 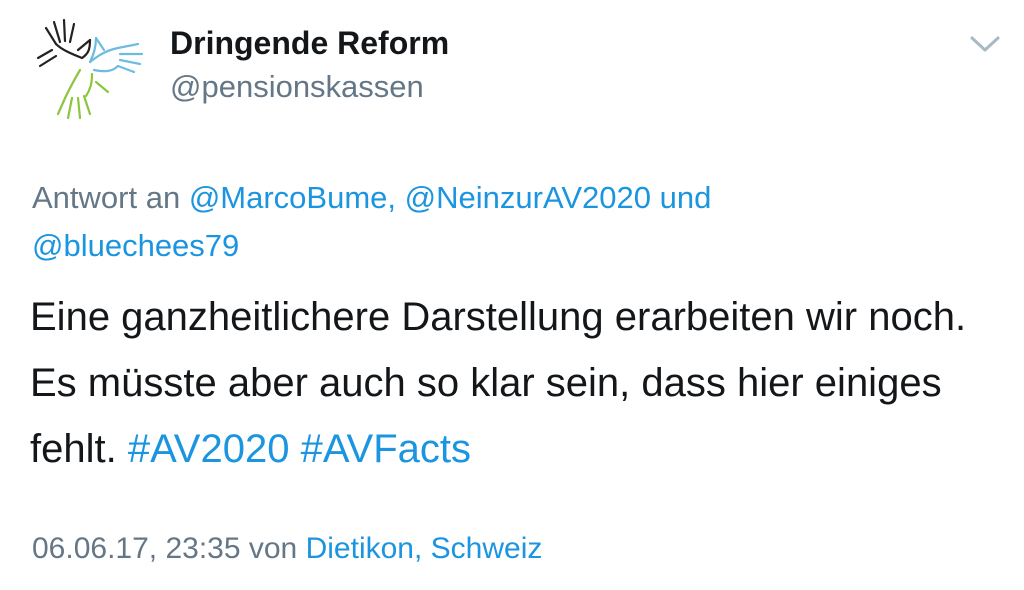 I want to click on tweet-author: Dringende Reform @pensionskassen, so click(x=309, y=65).